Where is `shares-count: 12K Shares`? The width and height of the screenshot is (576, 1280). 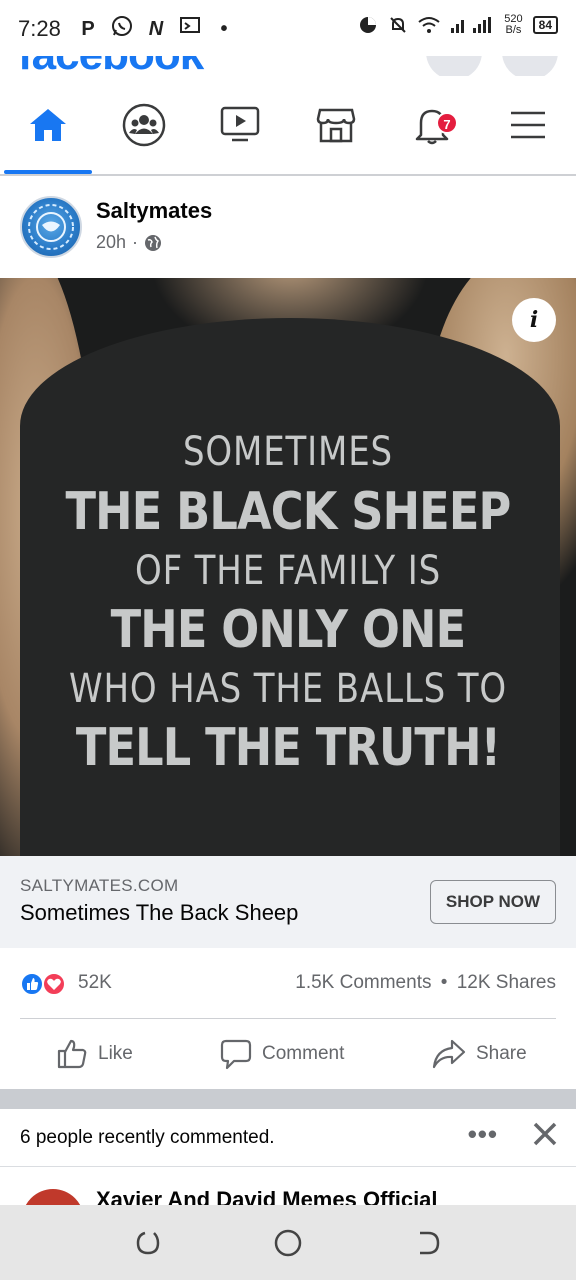
shares-count: 12K Shares is located at coordinates (506, 982).